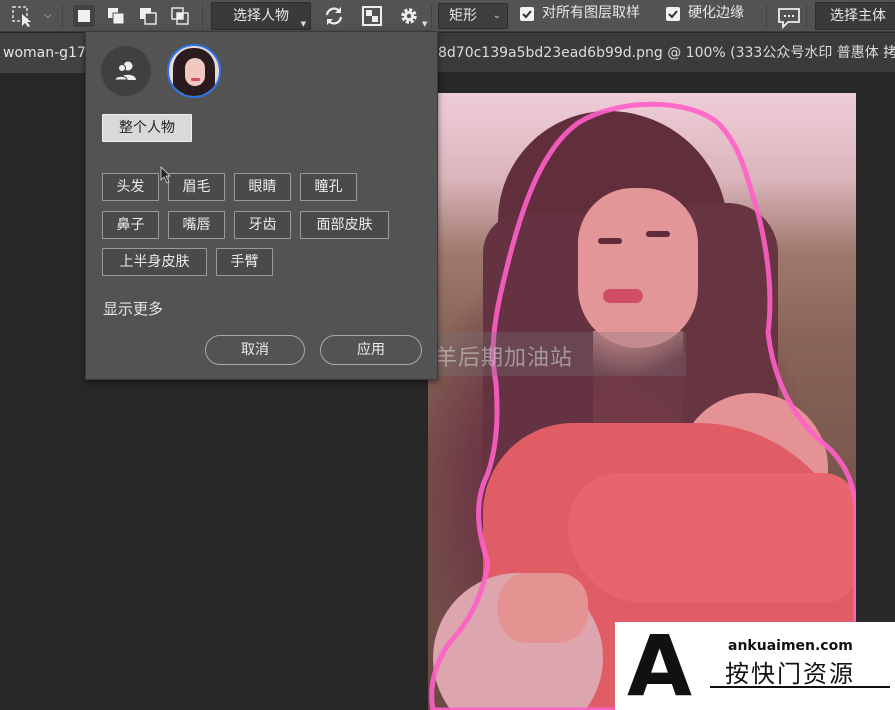 This screenshot has height=710, width=895. What do you see at coordinates (855, 16) in the screenshot?
I see `select-subject-button: 选择主体` at bounding box center [855, 16].